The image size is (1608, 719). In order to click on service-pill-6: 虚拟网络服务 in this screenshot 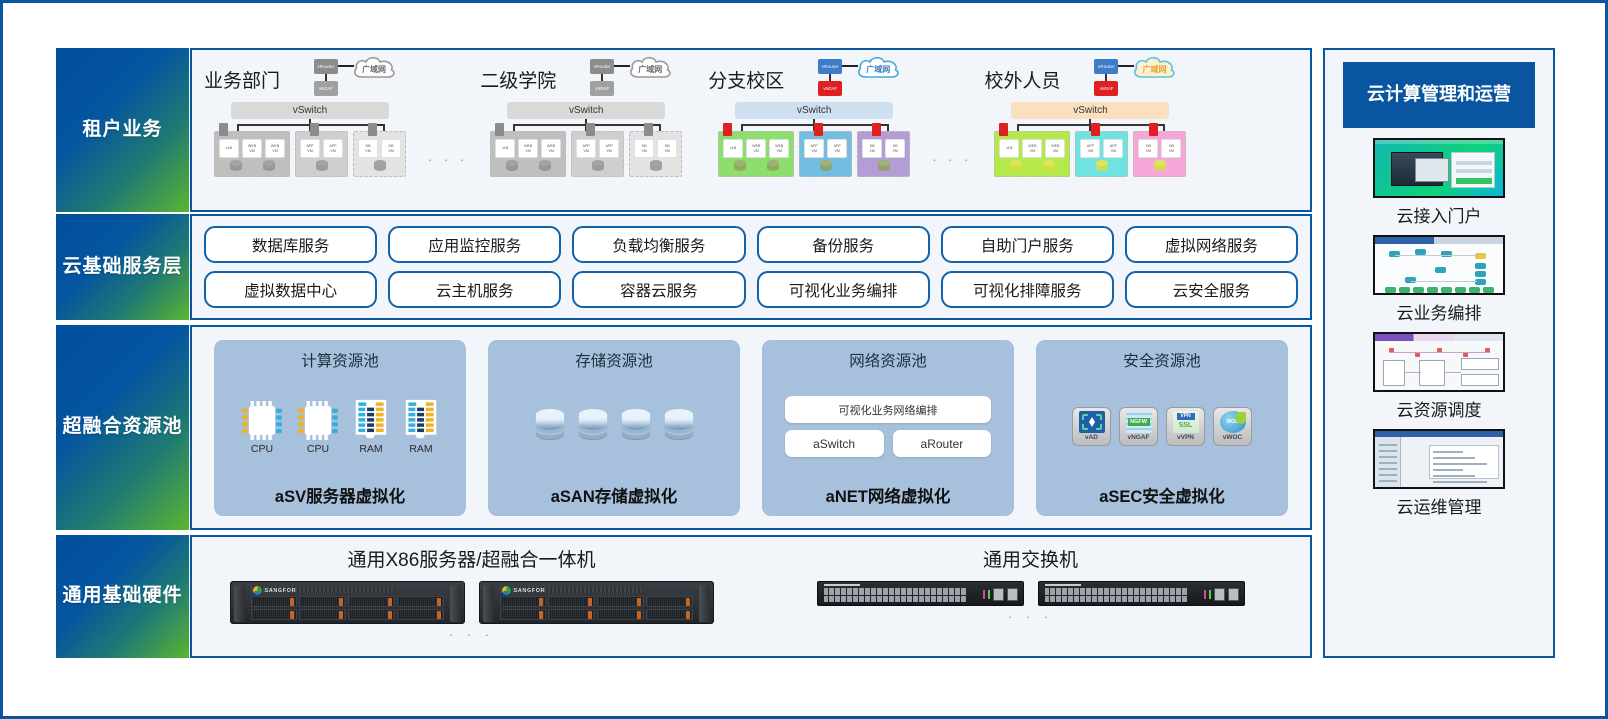, I will do `click(1211, 244)`.